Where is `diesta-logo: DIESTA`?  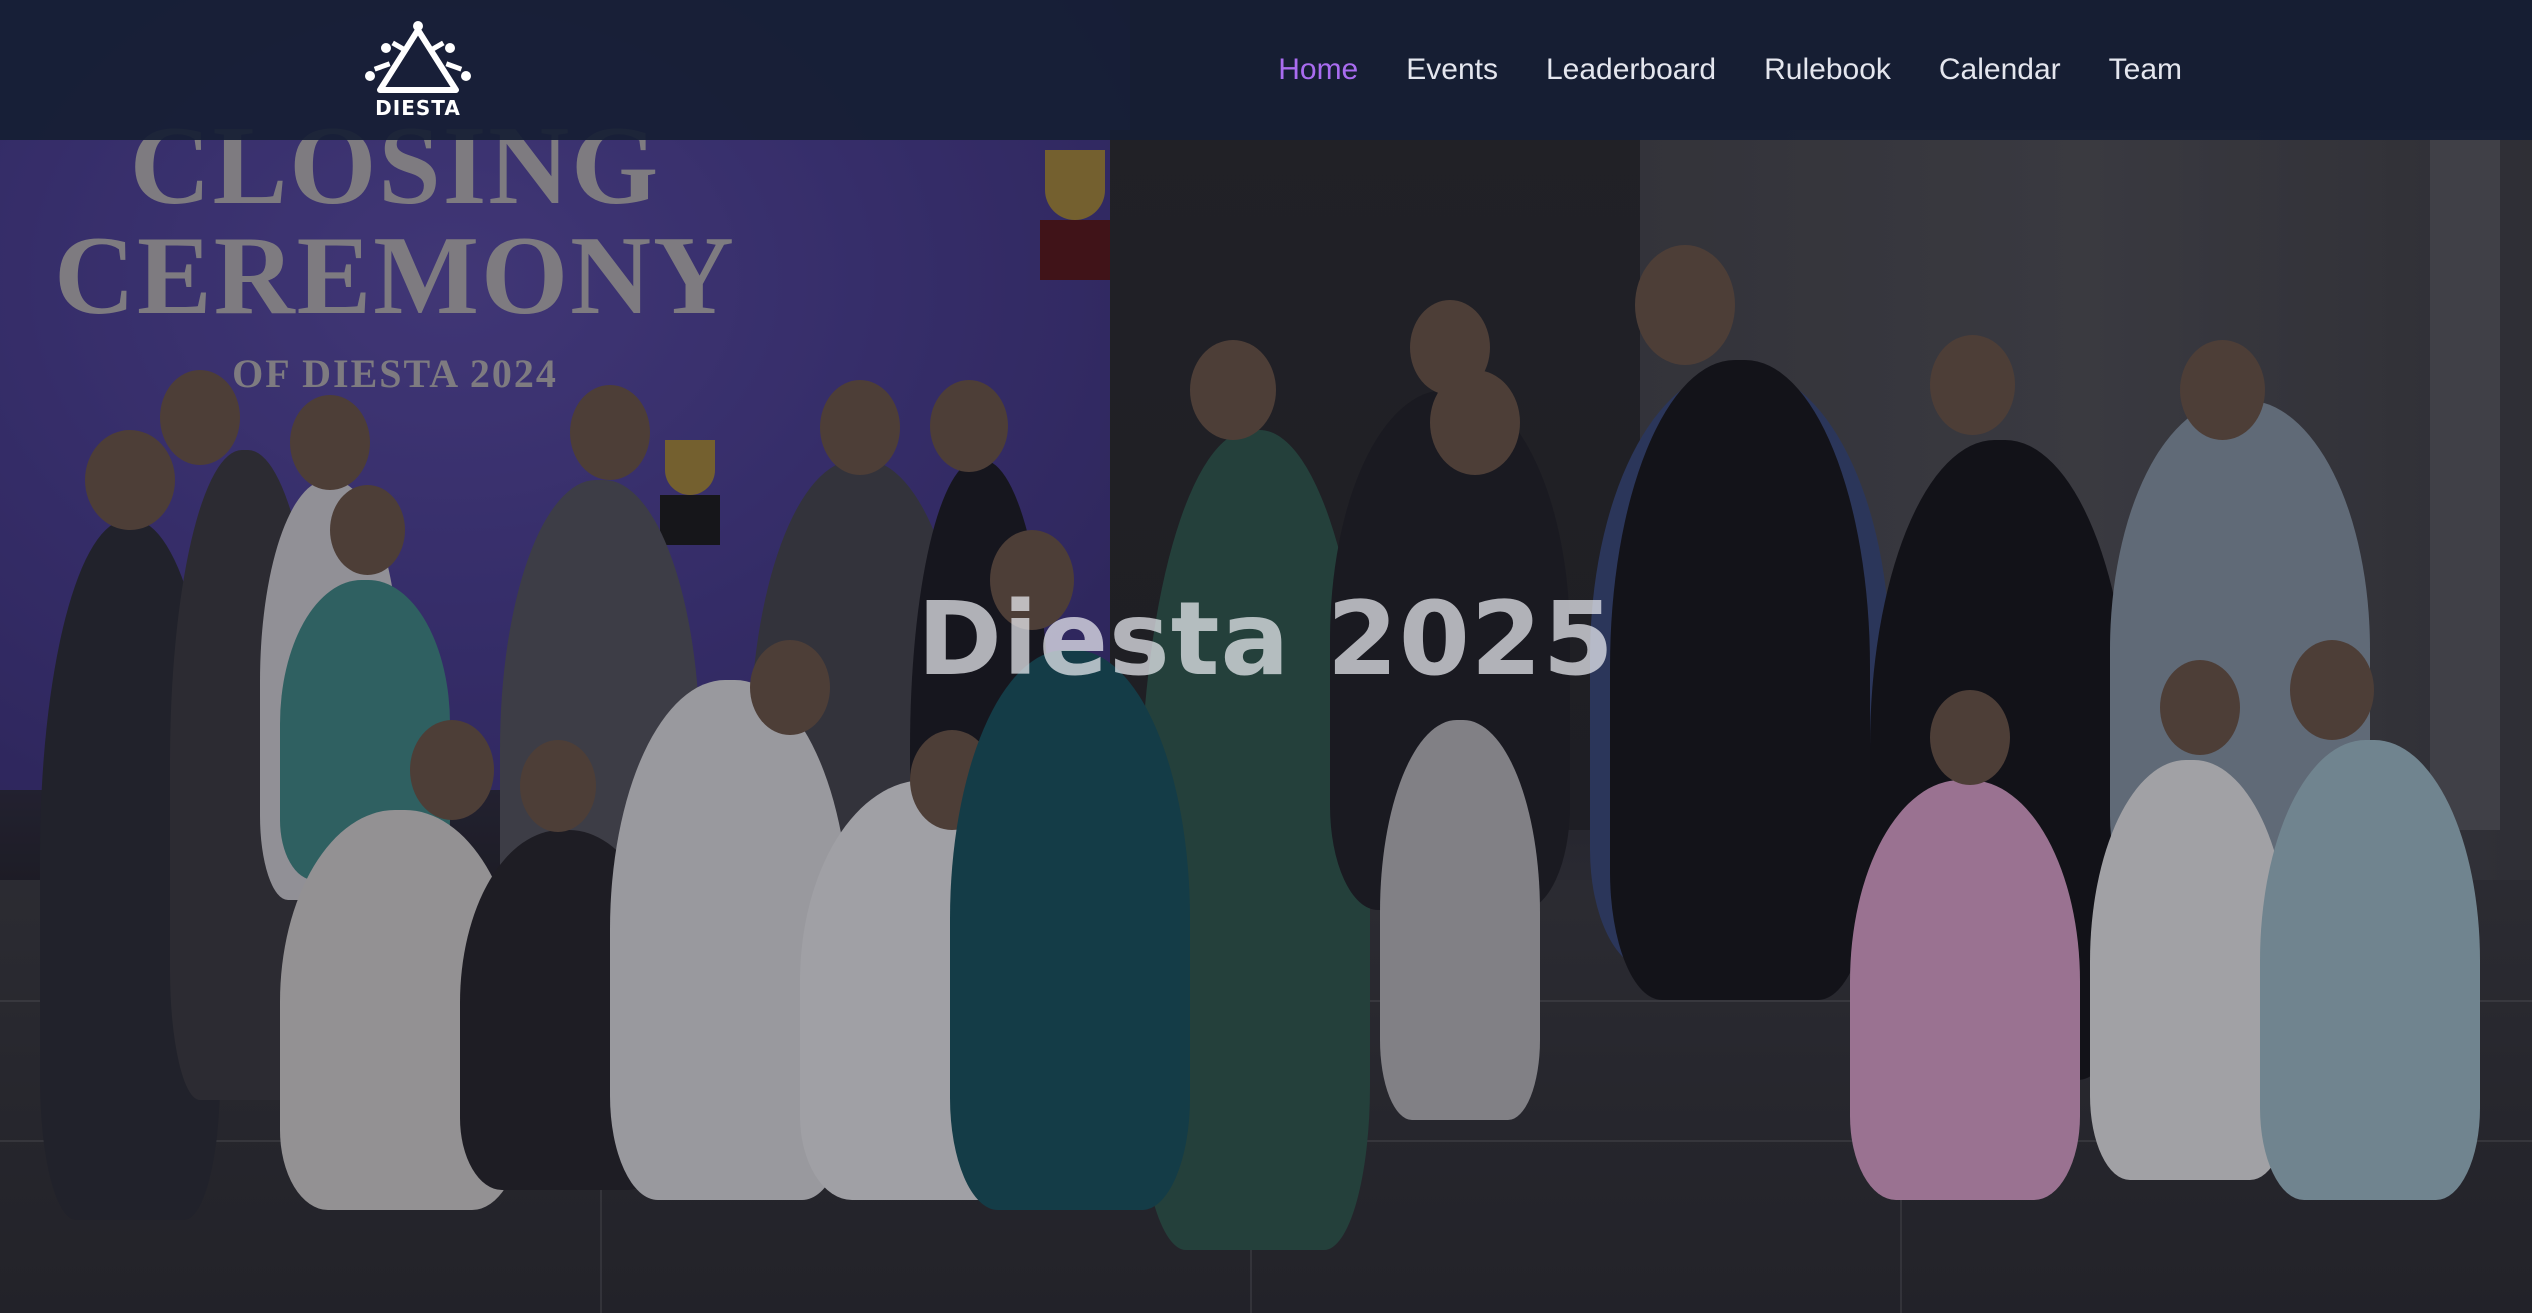 diesta-logo: DIESTA is located at coordinates (418, 69).